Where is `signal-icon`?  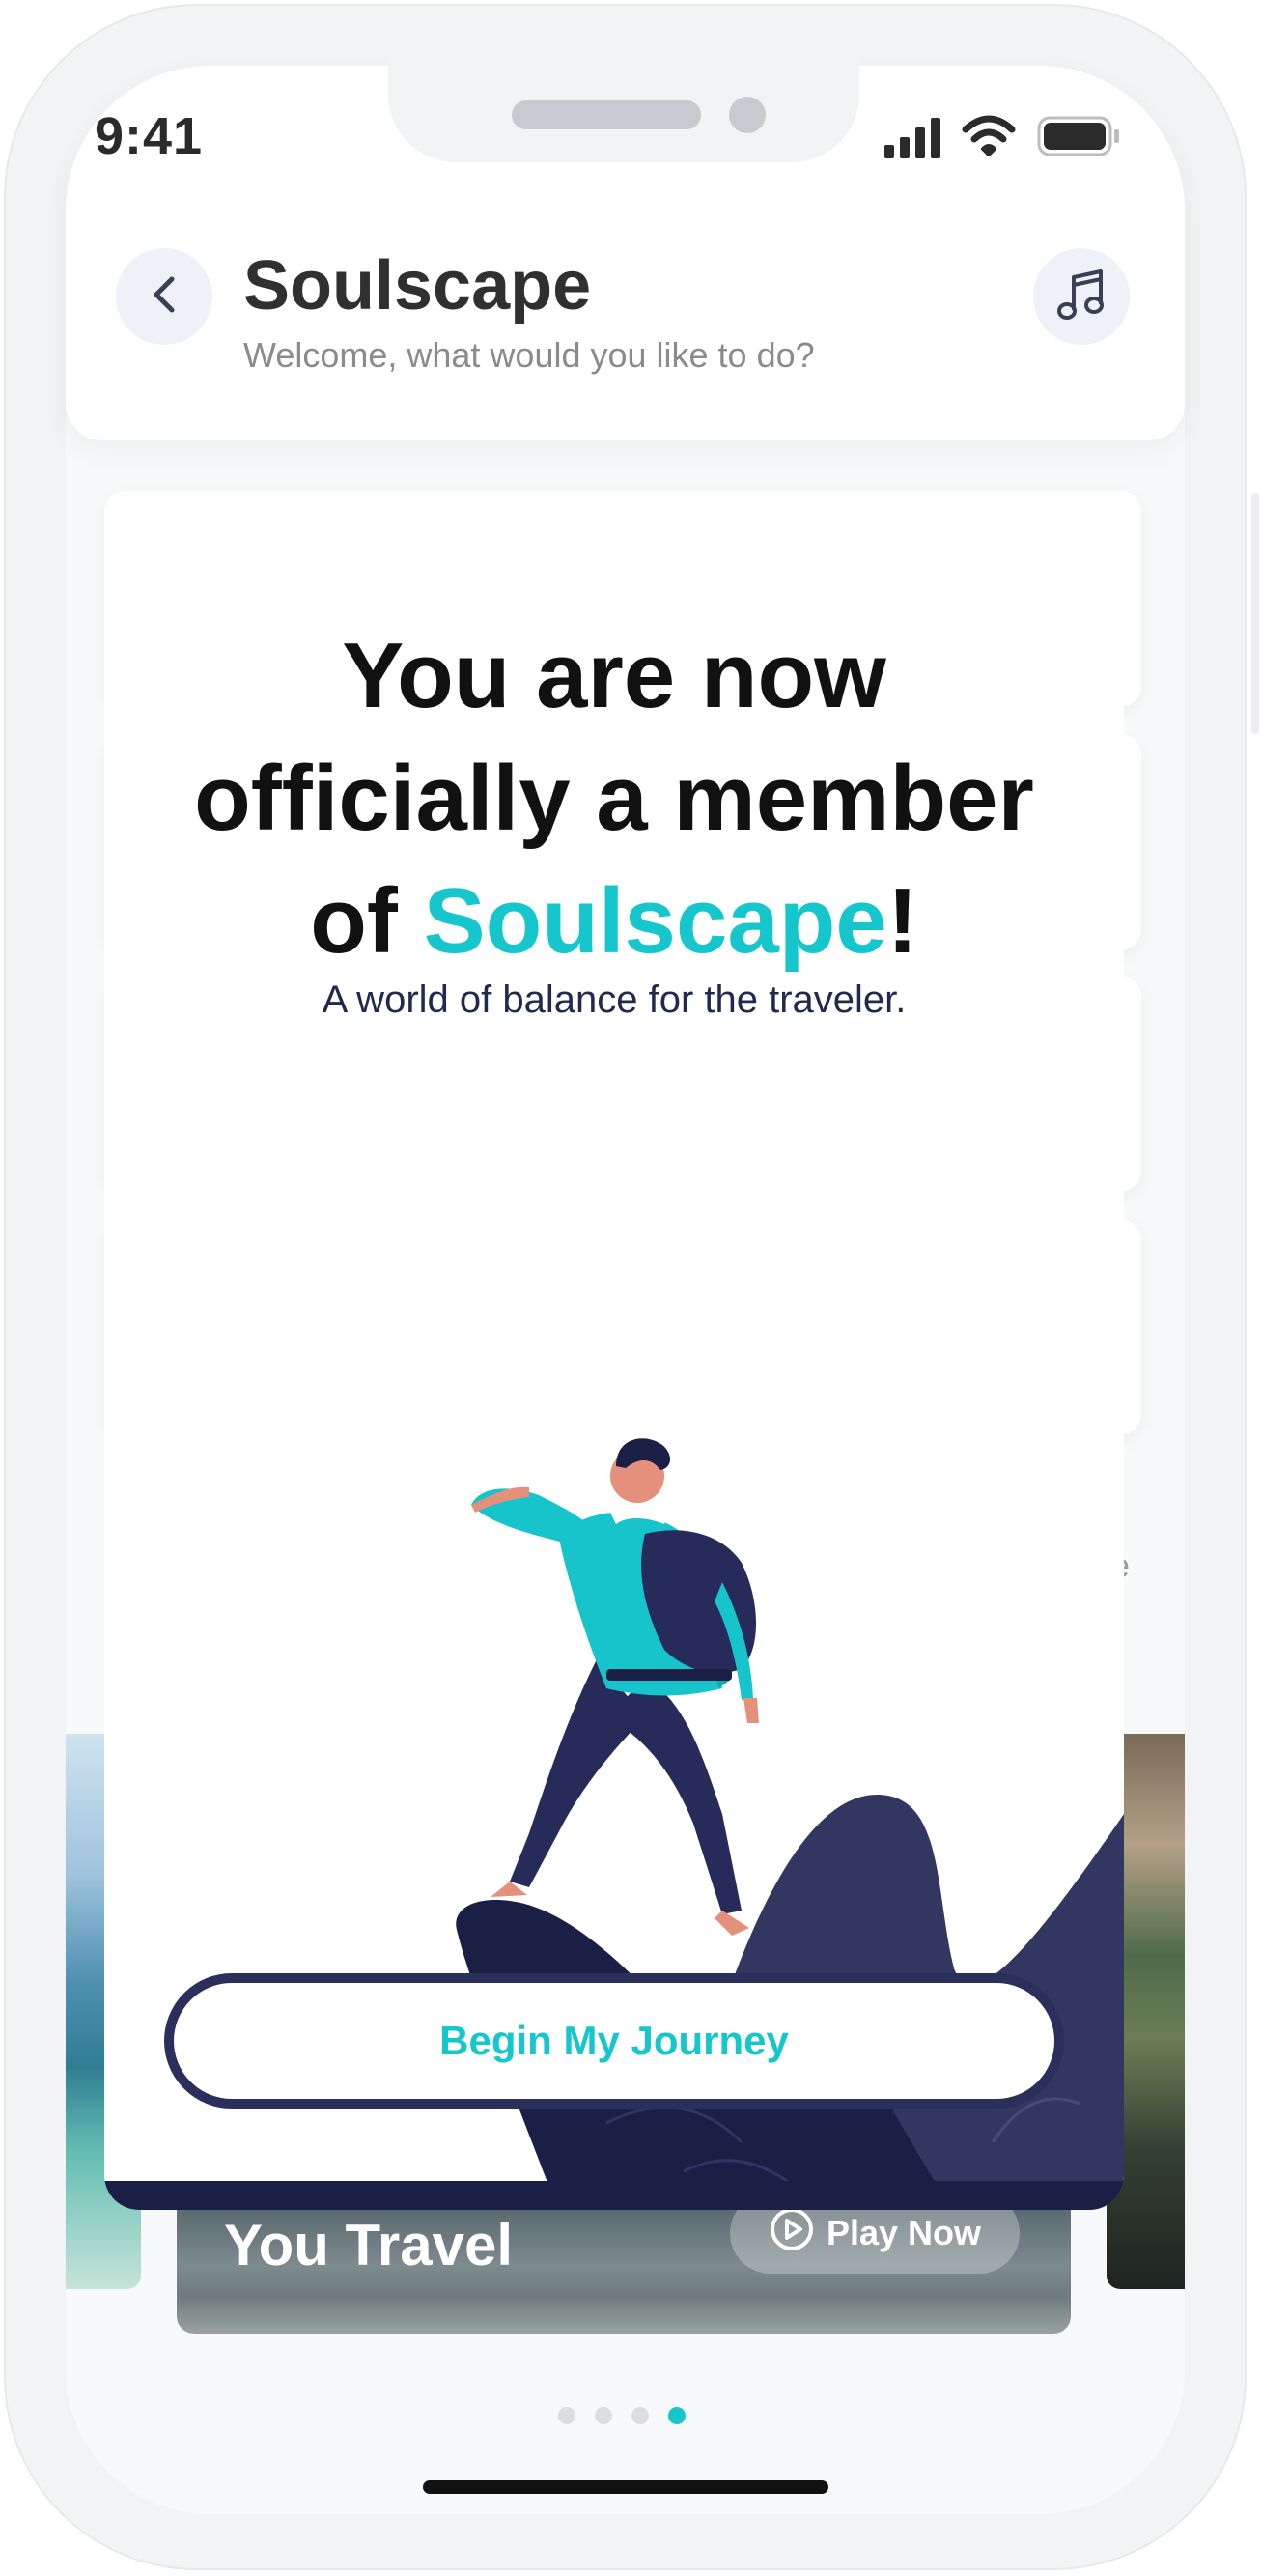
signal-icon is located at coordinates (913, 139).